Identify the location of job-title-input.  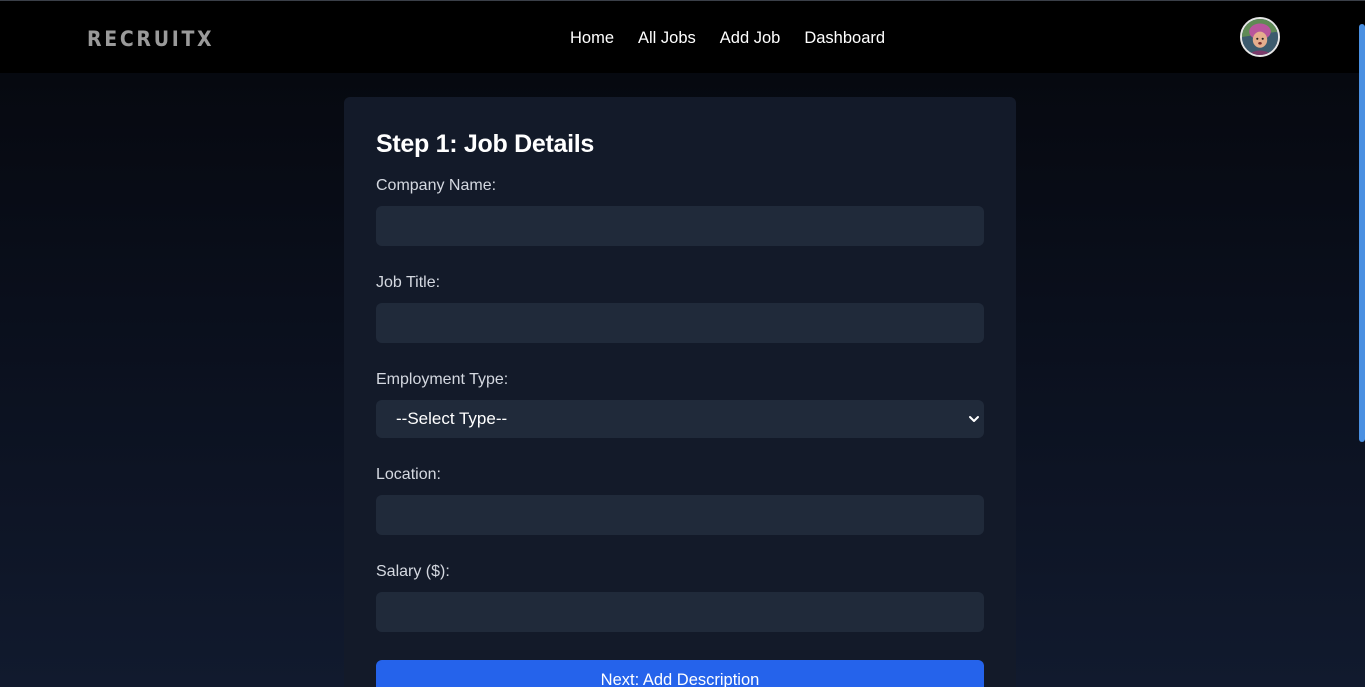
(680, 323).